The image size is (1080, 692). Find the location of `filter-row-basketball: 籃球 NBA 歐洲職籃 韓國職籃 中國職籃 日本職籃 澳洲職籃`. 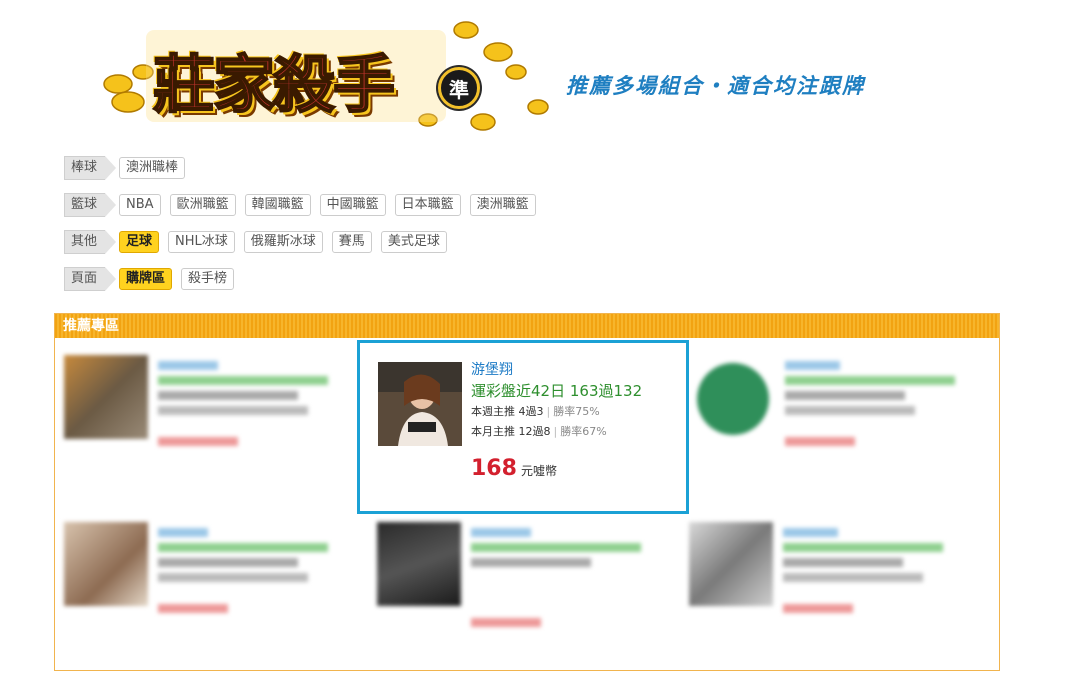

filter-row-basketball: 籃球 NBA 歐洲職籃 韓國職籃 中國職籃 日本職籃 澳洲職籃 is located at coordinates (304, 205).